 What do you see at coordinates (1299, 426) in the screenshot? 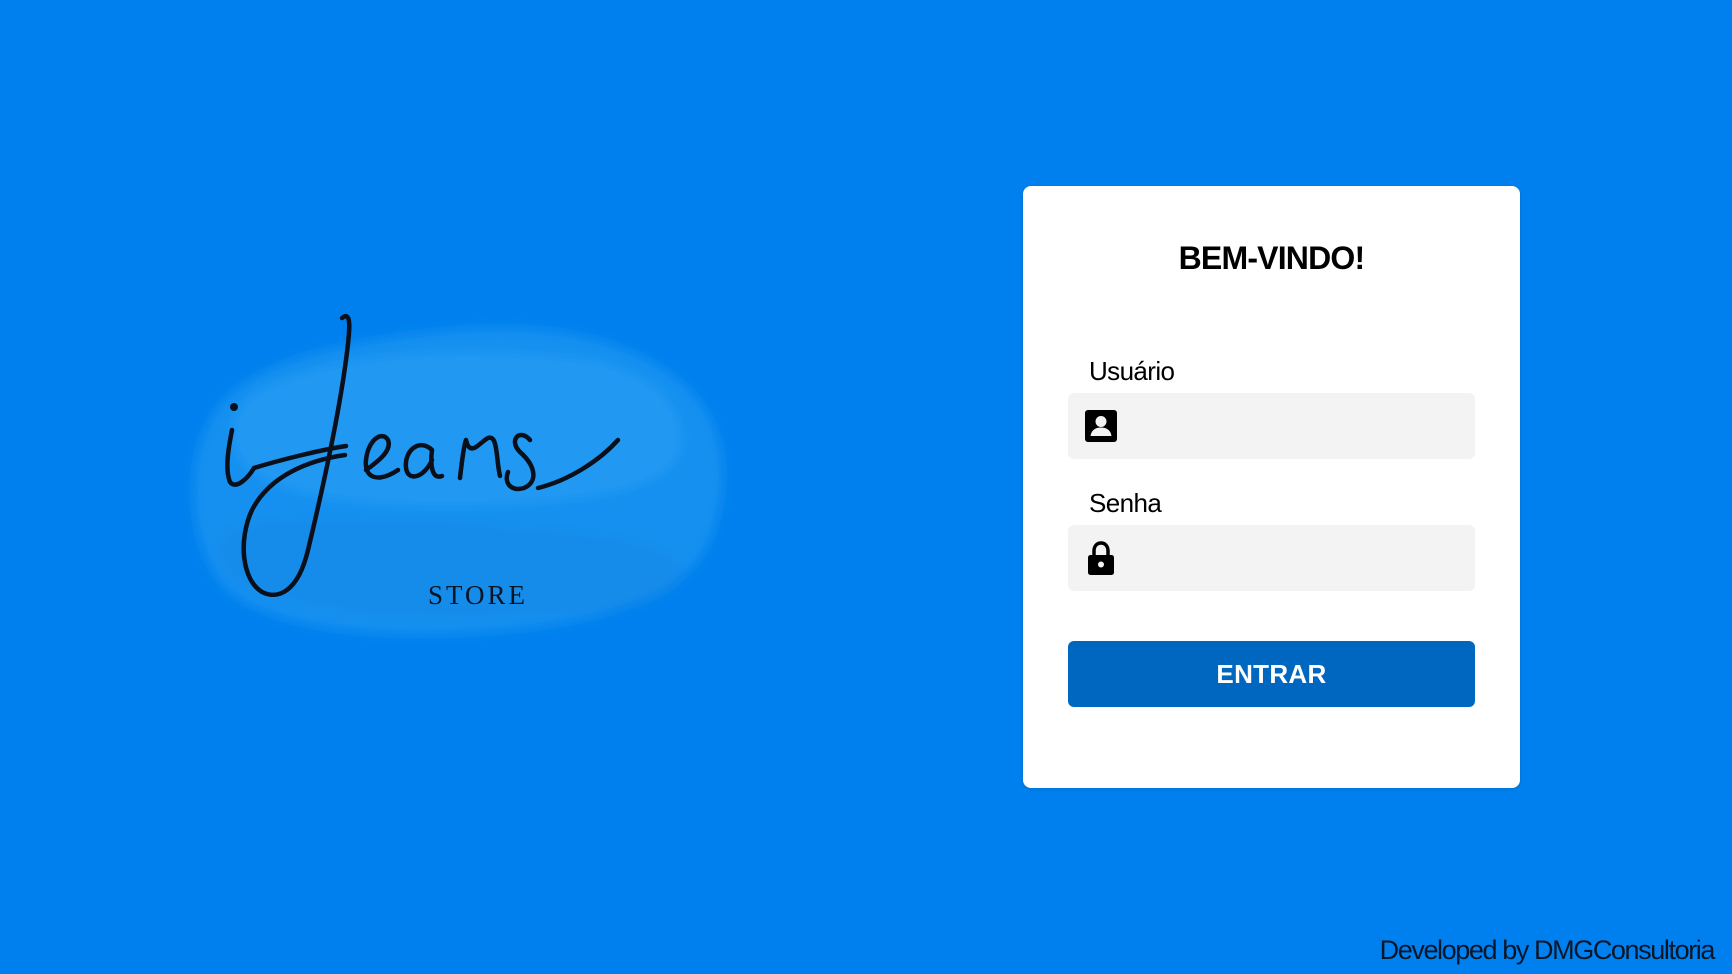
I see `username-input` at bounding box center [1299, 426].